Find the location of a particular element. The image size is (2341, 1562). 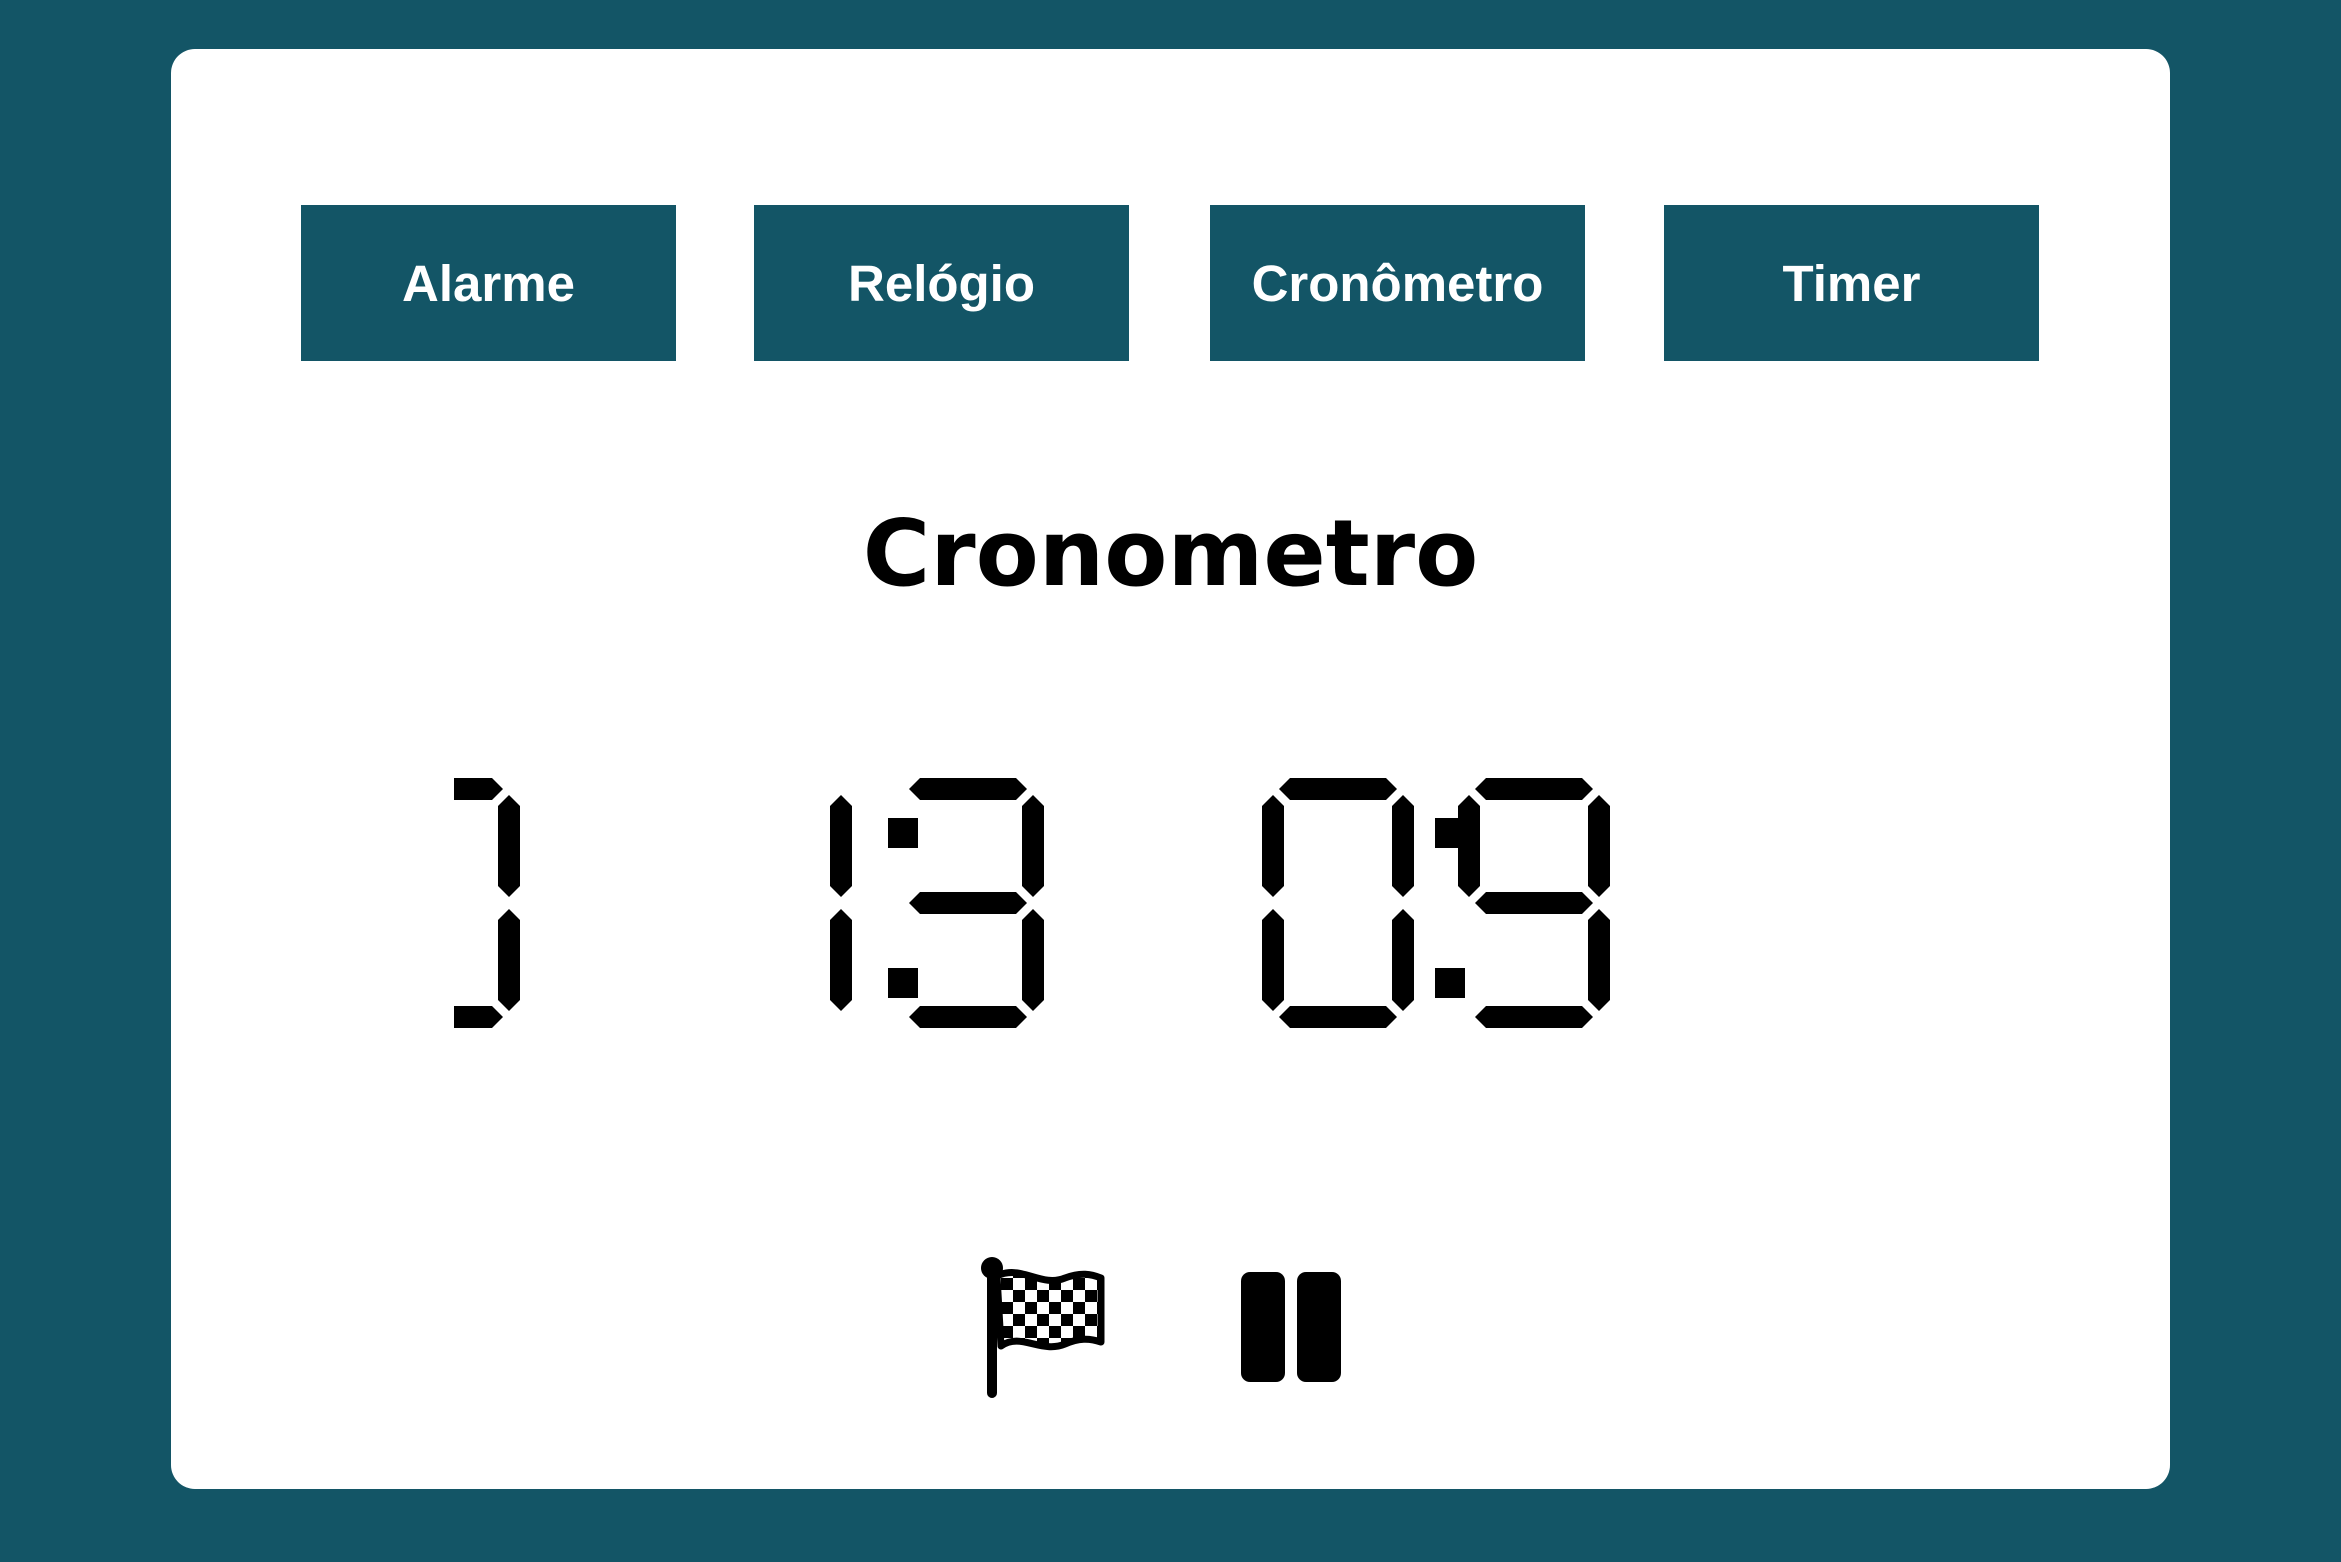

pause-button is located at coordinates (1296, 1329).